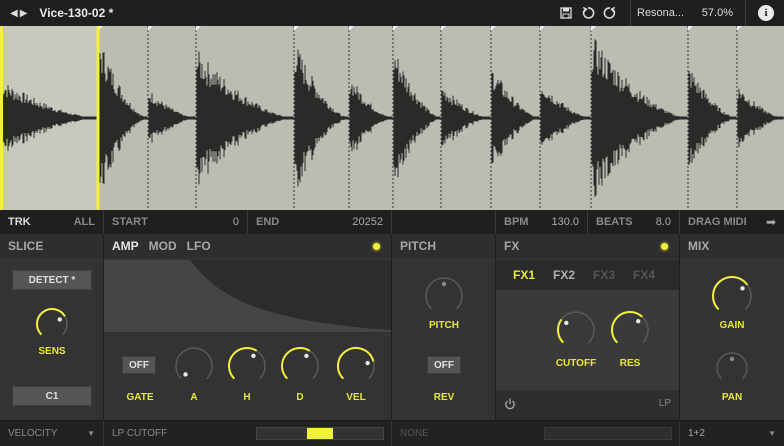 The image size is (784, 446). I want to click on drag-midi-cell: DRAG MIDI ➡, so click(732, 222).